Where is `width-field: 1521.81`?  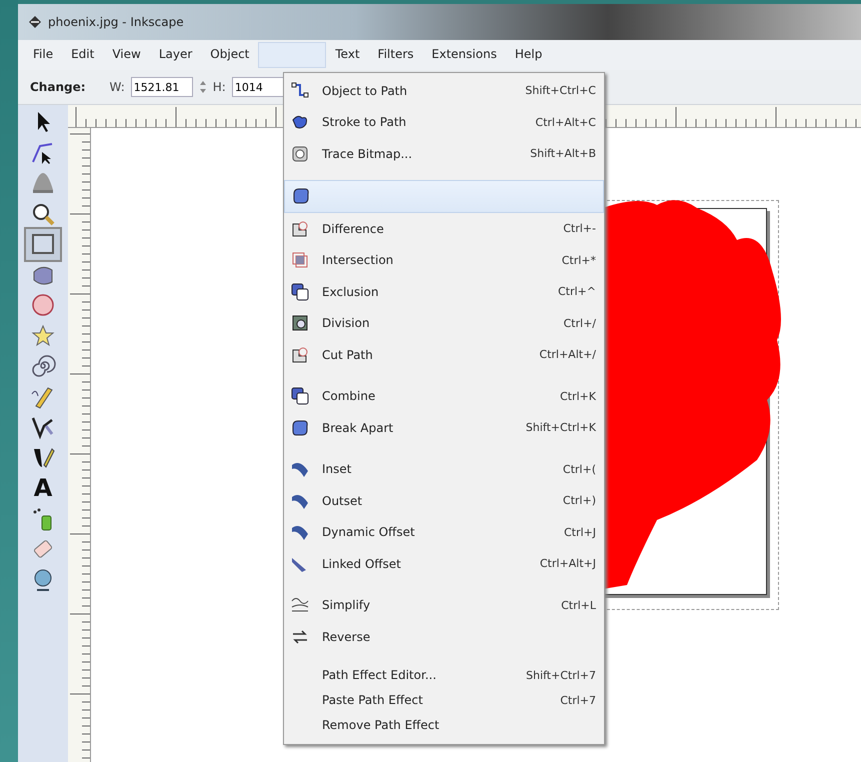 width-field: 1521.81 is located at coordinates (161, 87).